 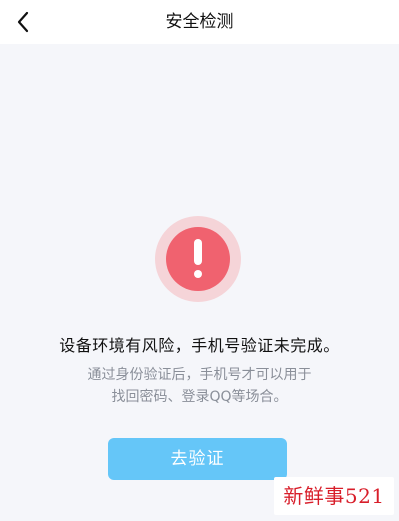 What do you see at coordinates (199, 397) in the screenshot?
I see `description-line-2: 找回密码、登录QQ等场合。` at bounding box center [199, 397].